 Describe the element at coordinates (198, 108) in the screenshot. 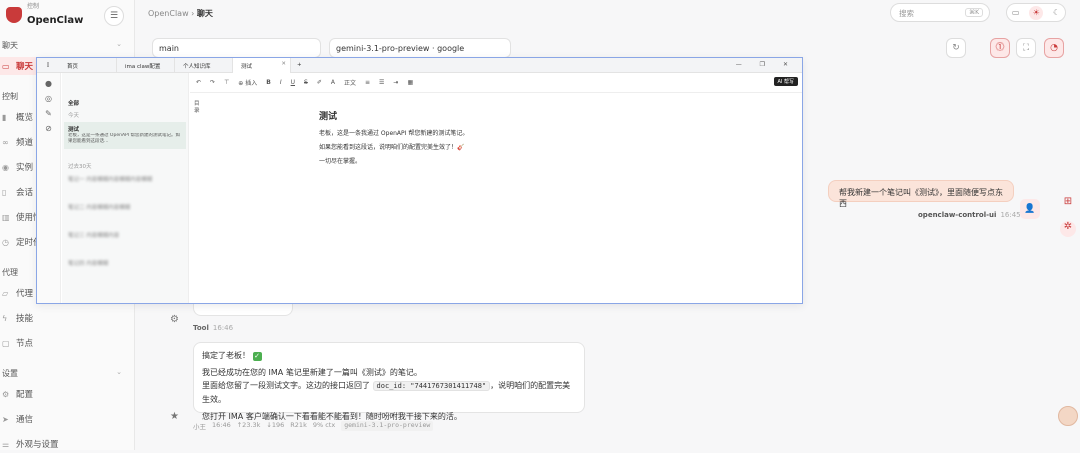

I see `toc-label: 目录` at that location.